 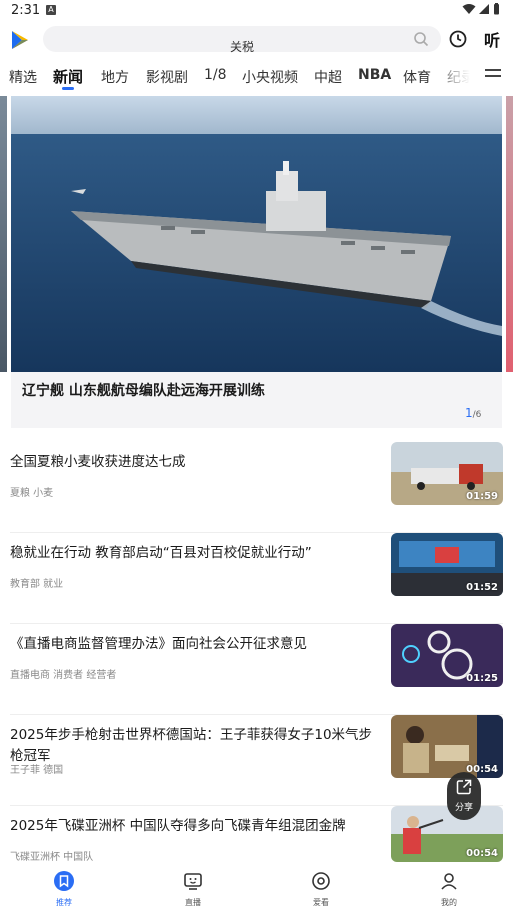 I want to click on nav-mine: 我的, so click(x=449, y=889).